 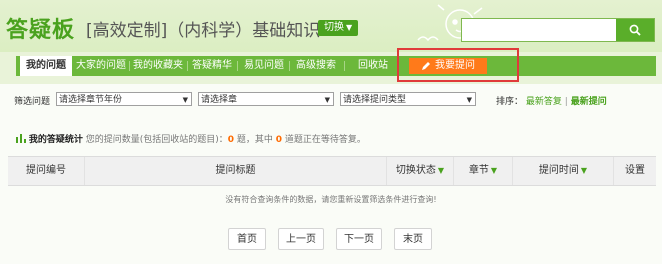 What do you see at coordinates (91, 100) in the screenshot?
I see `year-select-value: 请选择章节年份` at bounding box center [91, 100].